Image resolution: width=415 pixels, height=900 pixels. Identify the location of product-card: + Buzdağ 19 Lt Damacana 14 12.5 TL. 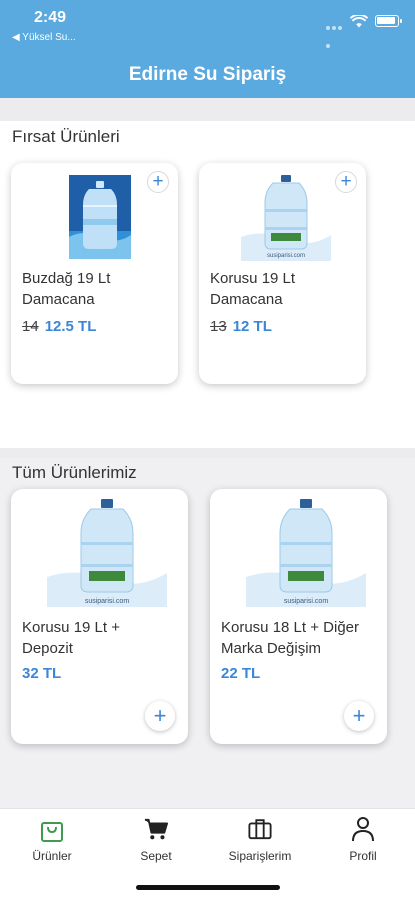
(94, 273).